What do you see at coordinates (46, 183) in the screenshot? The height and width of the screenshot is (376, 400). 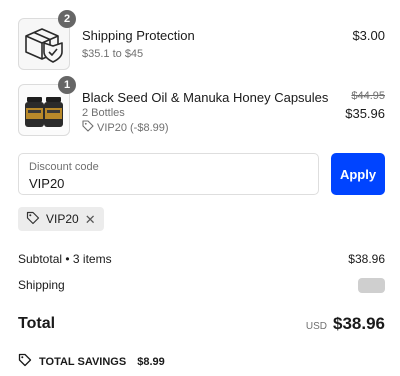 I see `discount-code-input: VIP20` at bounding box center [46, 183].